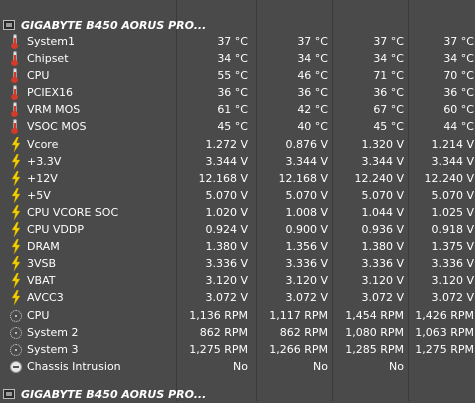  Describe the element at coordinates (50, 93) in the screenshot. I see `sensor-name: PCIEX16` at that location.